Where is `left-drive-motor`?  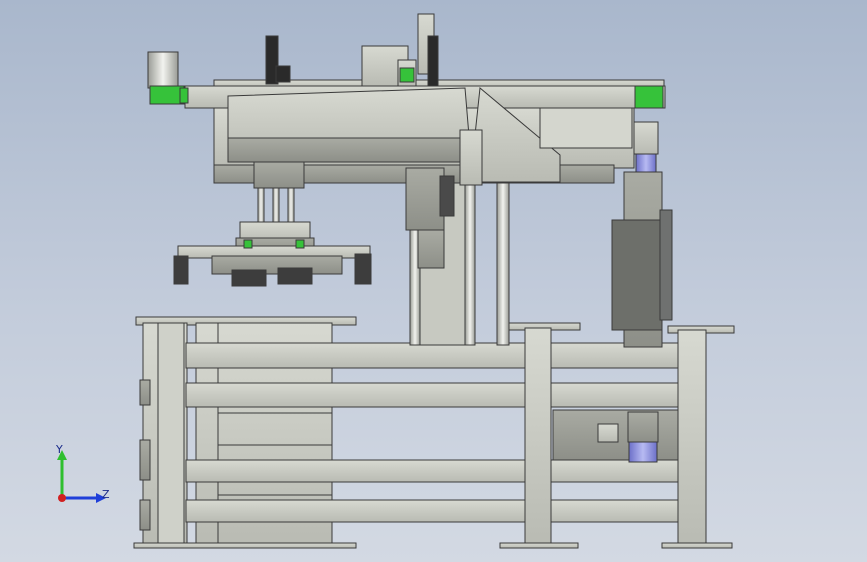 left-drive-motor is located at coordinates (168, 78).